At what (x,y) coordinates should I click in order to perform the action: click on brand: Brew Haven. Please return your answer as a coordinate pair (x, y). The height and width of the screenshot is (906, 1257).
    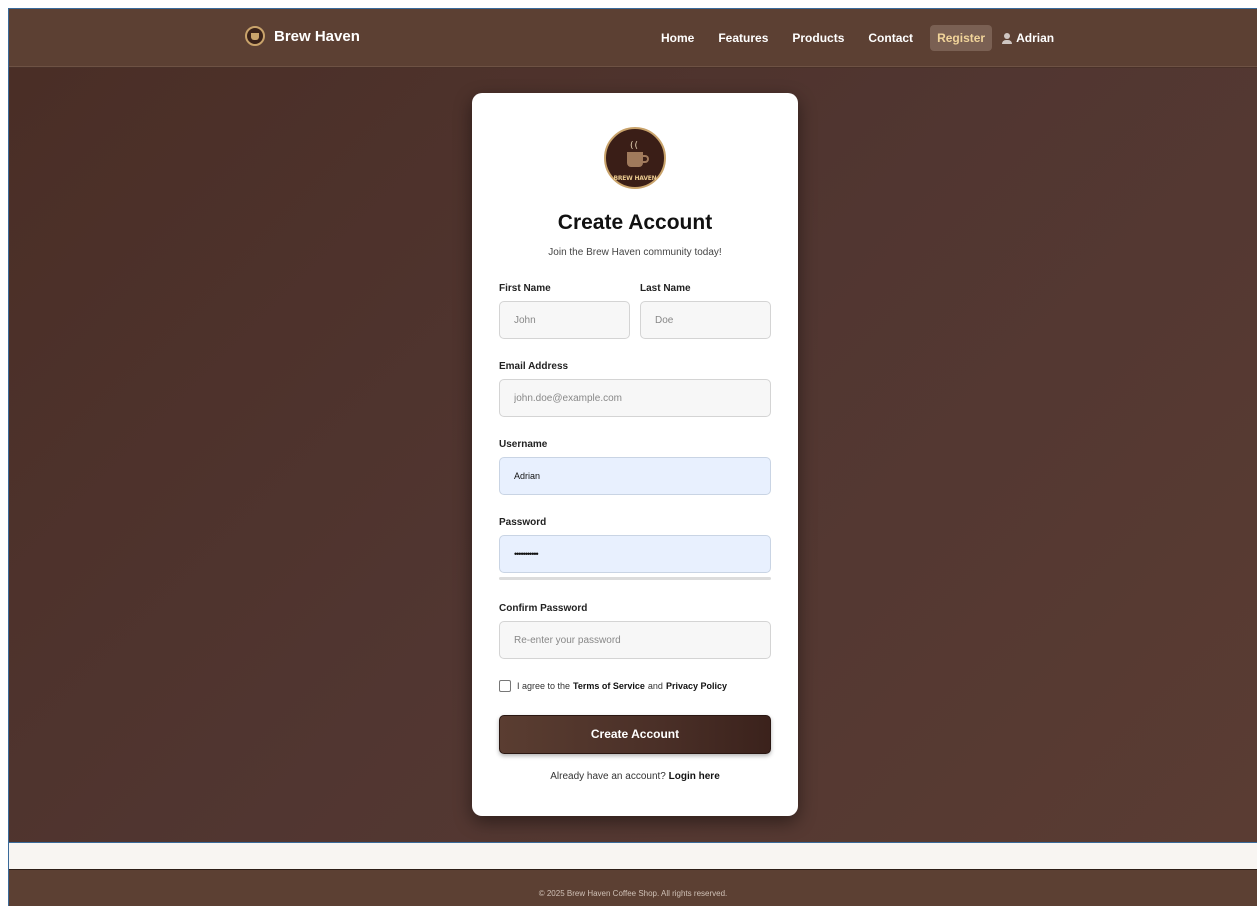
    Looking at the image, I should click on (302, 36).